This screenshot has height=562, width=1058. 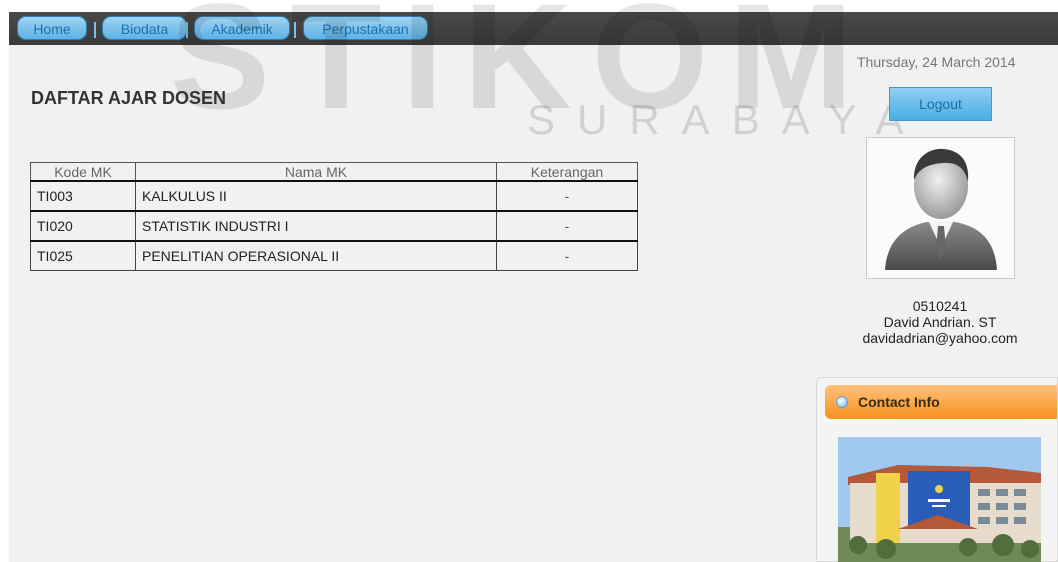 What do you see at coordinates (365, 28) in the screenshot?
I see `nav-perpustakaan-button: Perpustakaan` at bounding box center [365, 28].